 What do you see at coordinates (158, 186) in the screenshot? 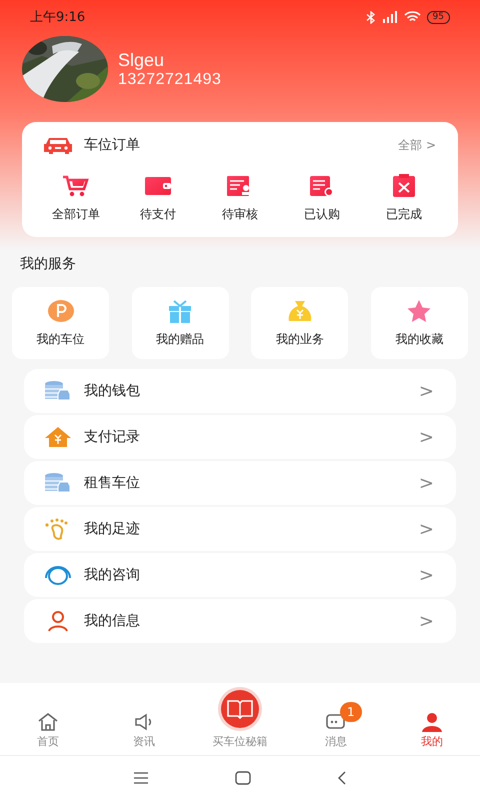
I see `wallet-icon` at bounding box center [158, 186].